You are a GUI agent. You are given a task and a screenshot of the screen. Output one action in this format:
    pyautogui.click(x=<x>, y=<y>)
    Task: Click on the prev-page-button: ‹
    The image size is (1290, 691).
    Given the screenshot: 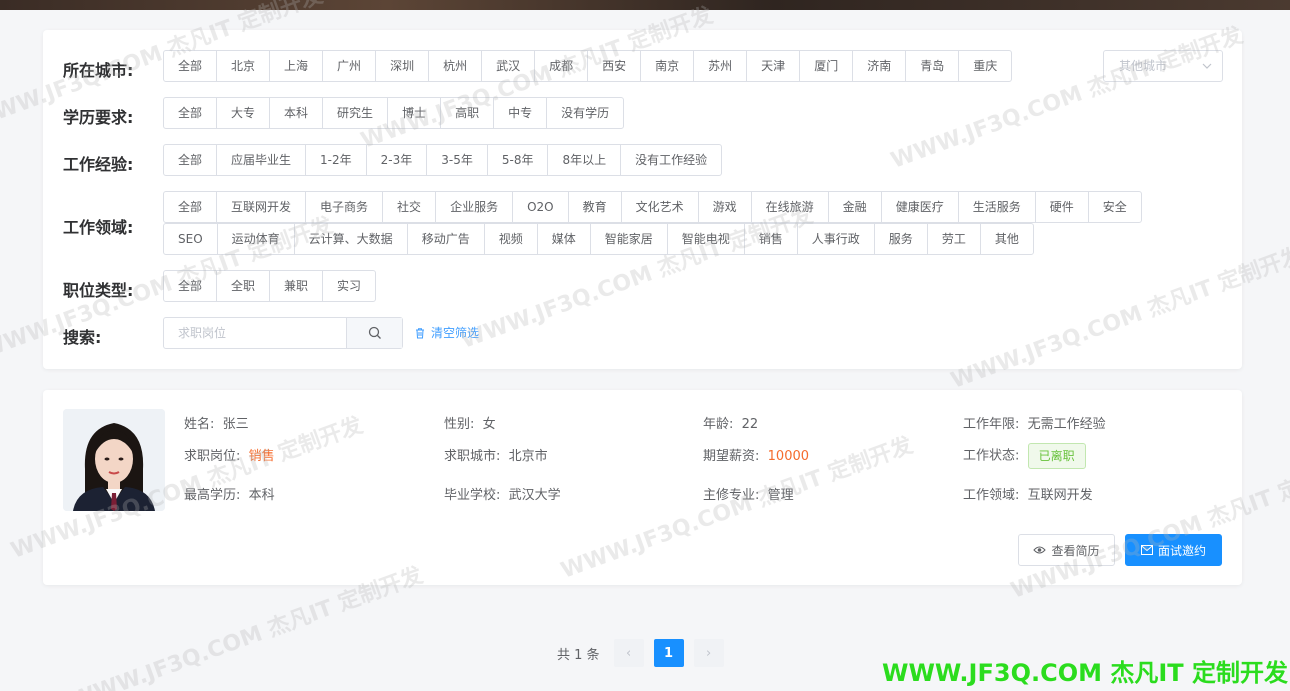 What is the action you would take?
    pyautogui.click(x=628, y=653)
    